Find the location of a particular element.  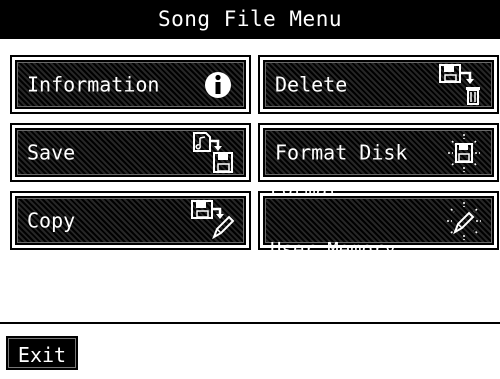

format-user-memory-label: Format User Memory is located at coordinates (333, 221).